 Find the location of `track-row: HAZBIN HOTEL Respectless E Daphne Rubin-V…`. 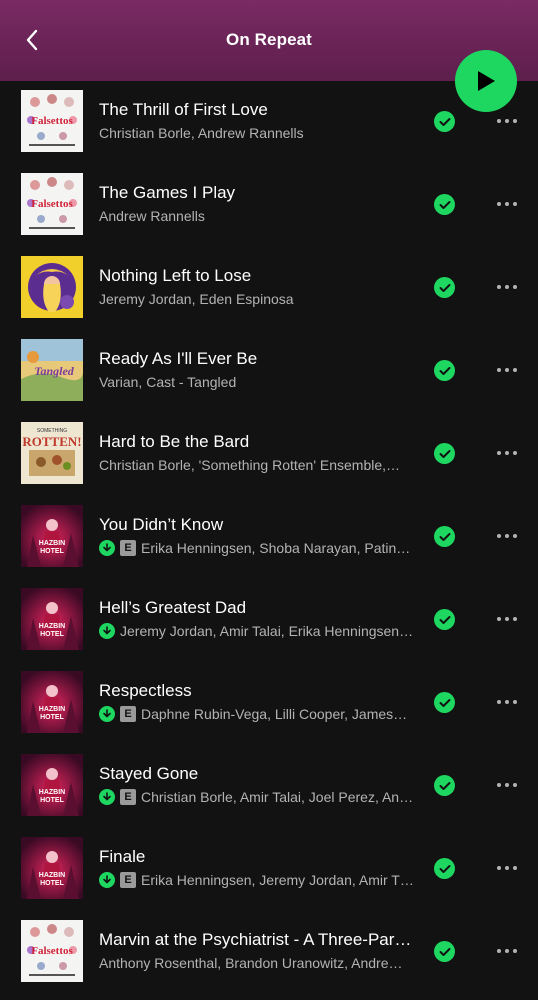

track-row: HAZBIN HOTEL Respectless E Daphne Rubin-V… is located at coordinates (269, 703).